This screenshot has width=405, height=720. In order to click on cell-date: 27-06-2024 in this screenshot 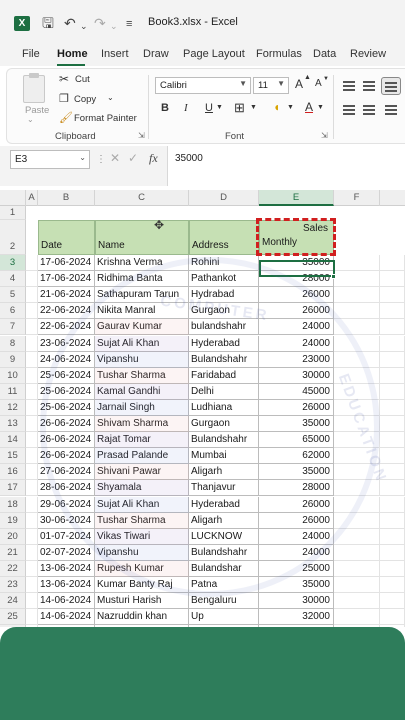, I will do `click(66, 472)`.